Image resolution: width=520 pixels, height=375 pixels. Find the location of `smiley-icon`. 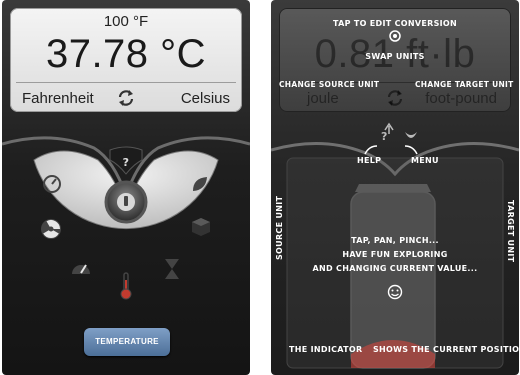

smiley-icon is located at coordinates (395, 292).